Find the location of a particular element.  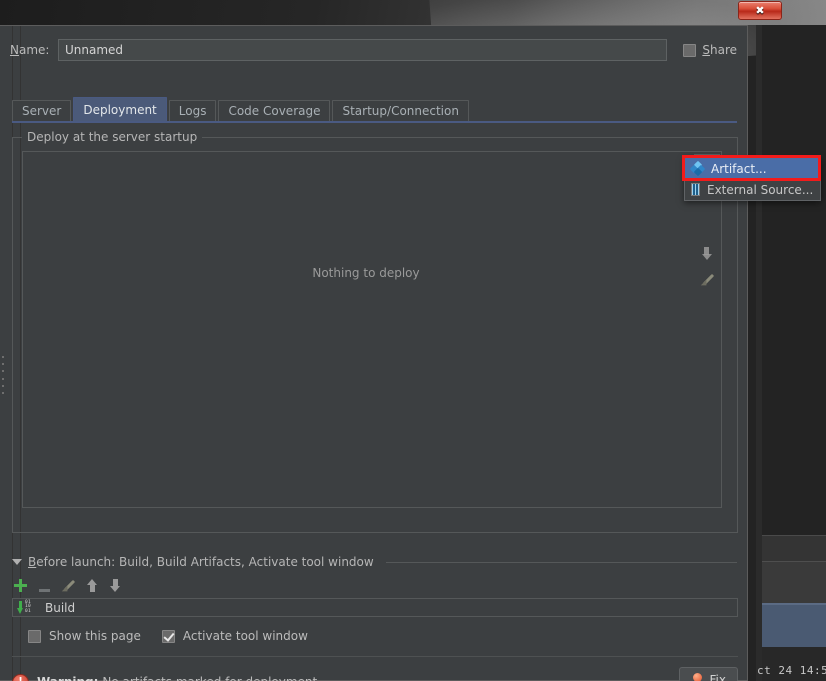

before-launch-divider is located at coordinates (561, 562).